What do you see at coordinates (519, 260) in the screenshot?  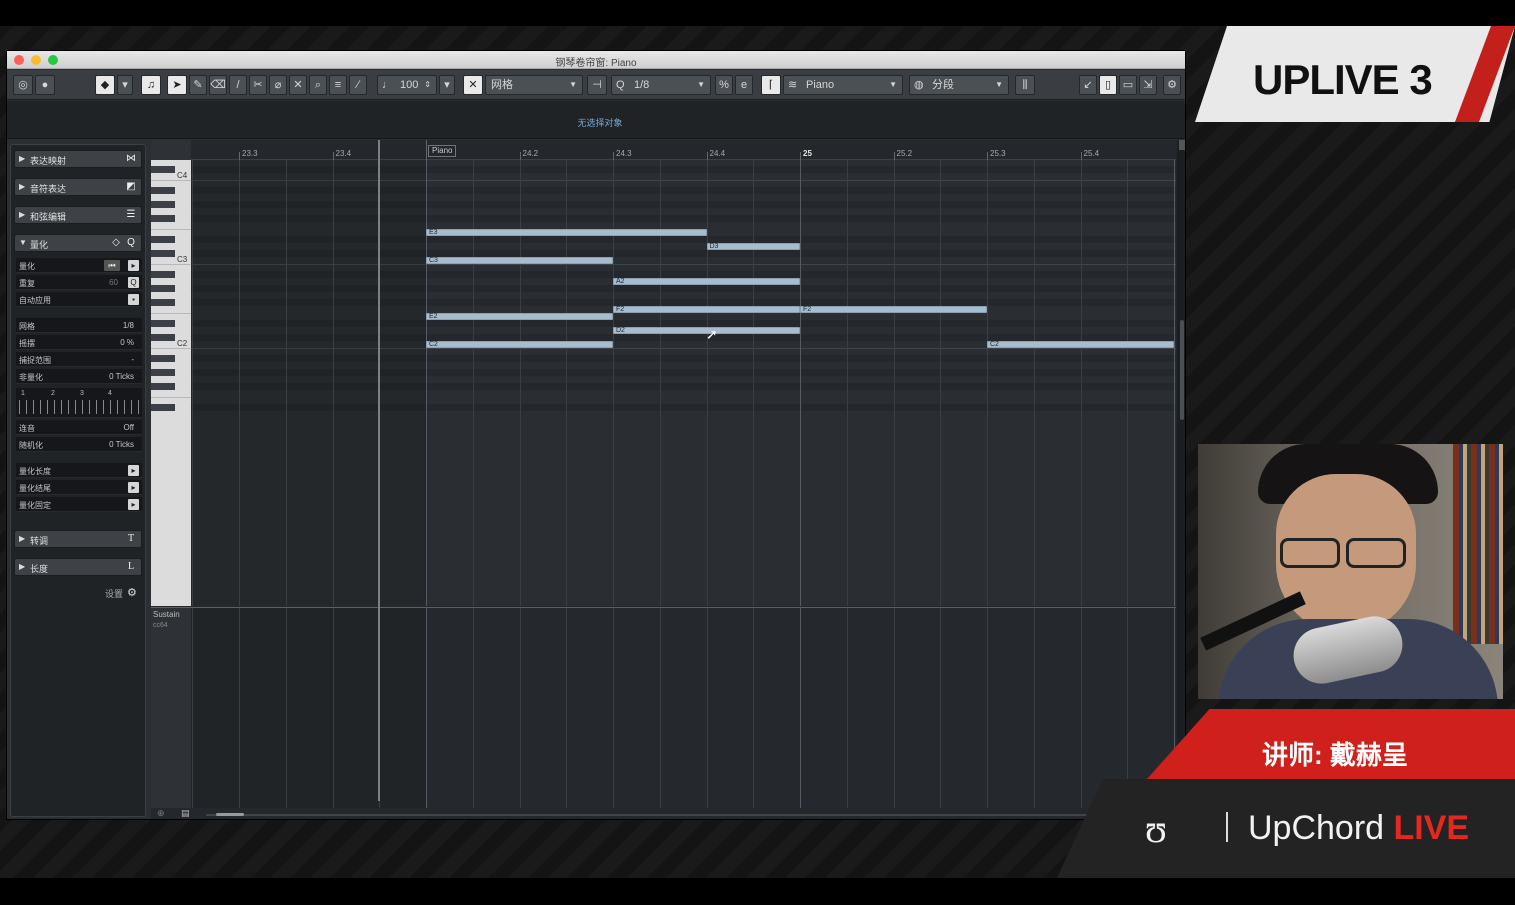 I see `midi-note: C3` at bounding box center [519, 260].